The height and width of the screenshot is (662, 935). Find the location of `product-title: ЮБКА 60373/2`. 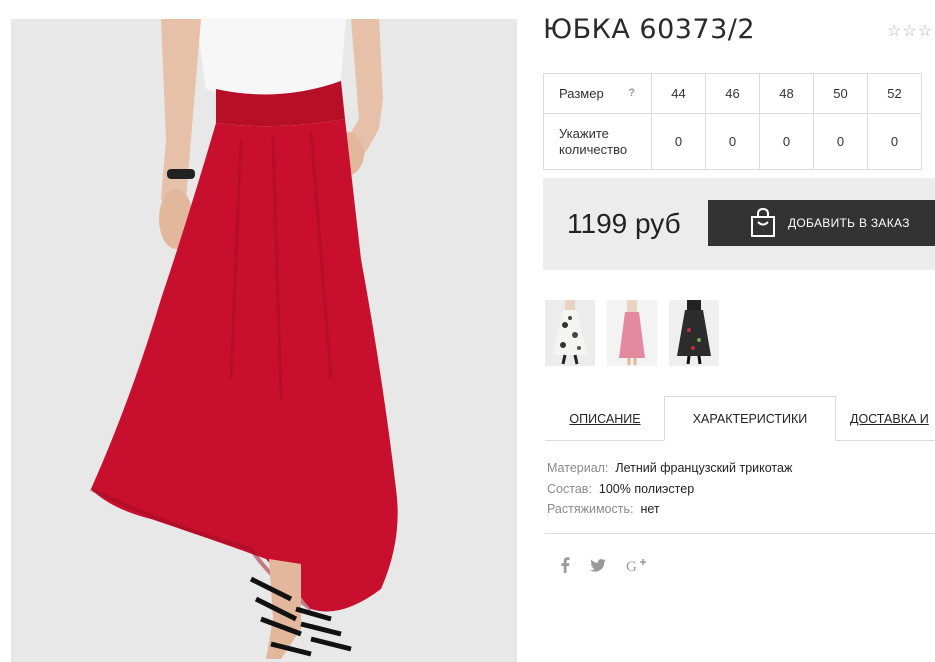

product-title: ЮБКА 60373/2 is located at coordinates (649, 29).